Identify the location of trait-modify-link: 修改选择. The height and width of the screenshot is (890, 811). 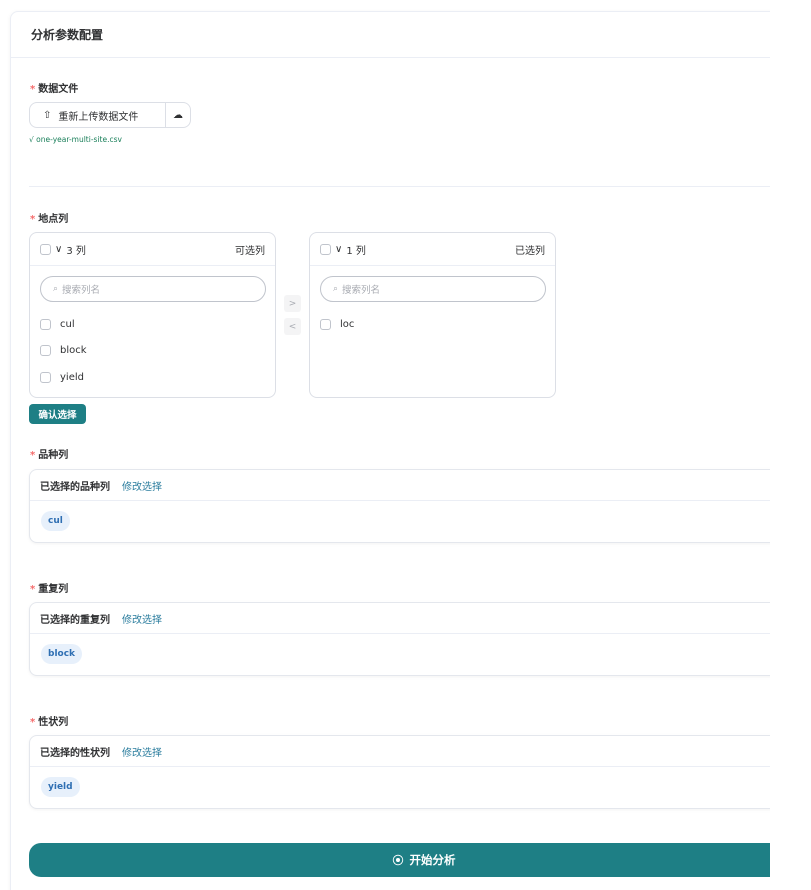
(142, 751).